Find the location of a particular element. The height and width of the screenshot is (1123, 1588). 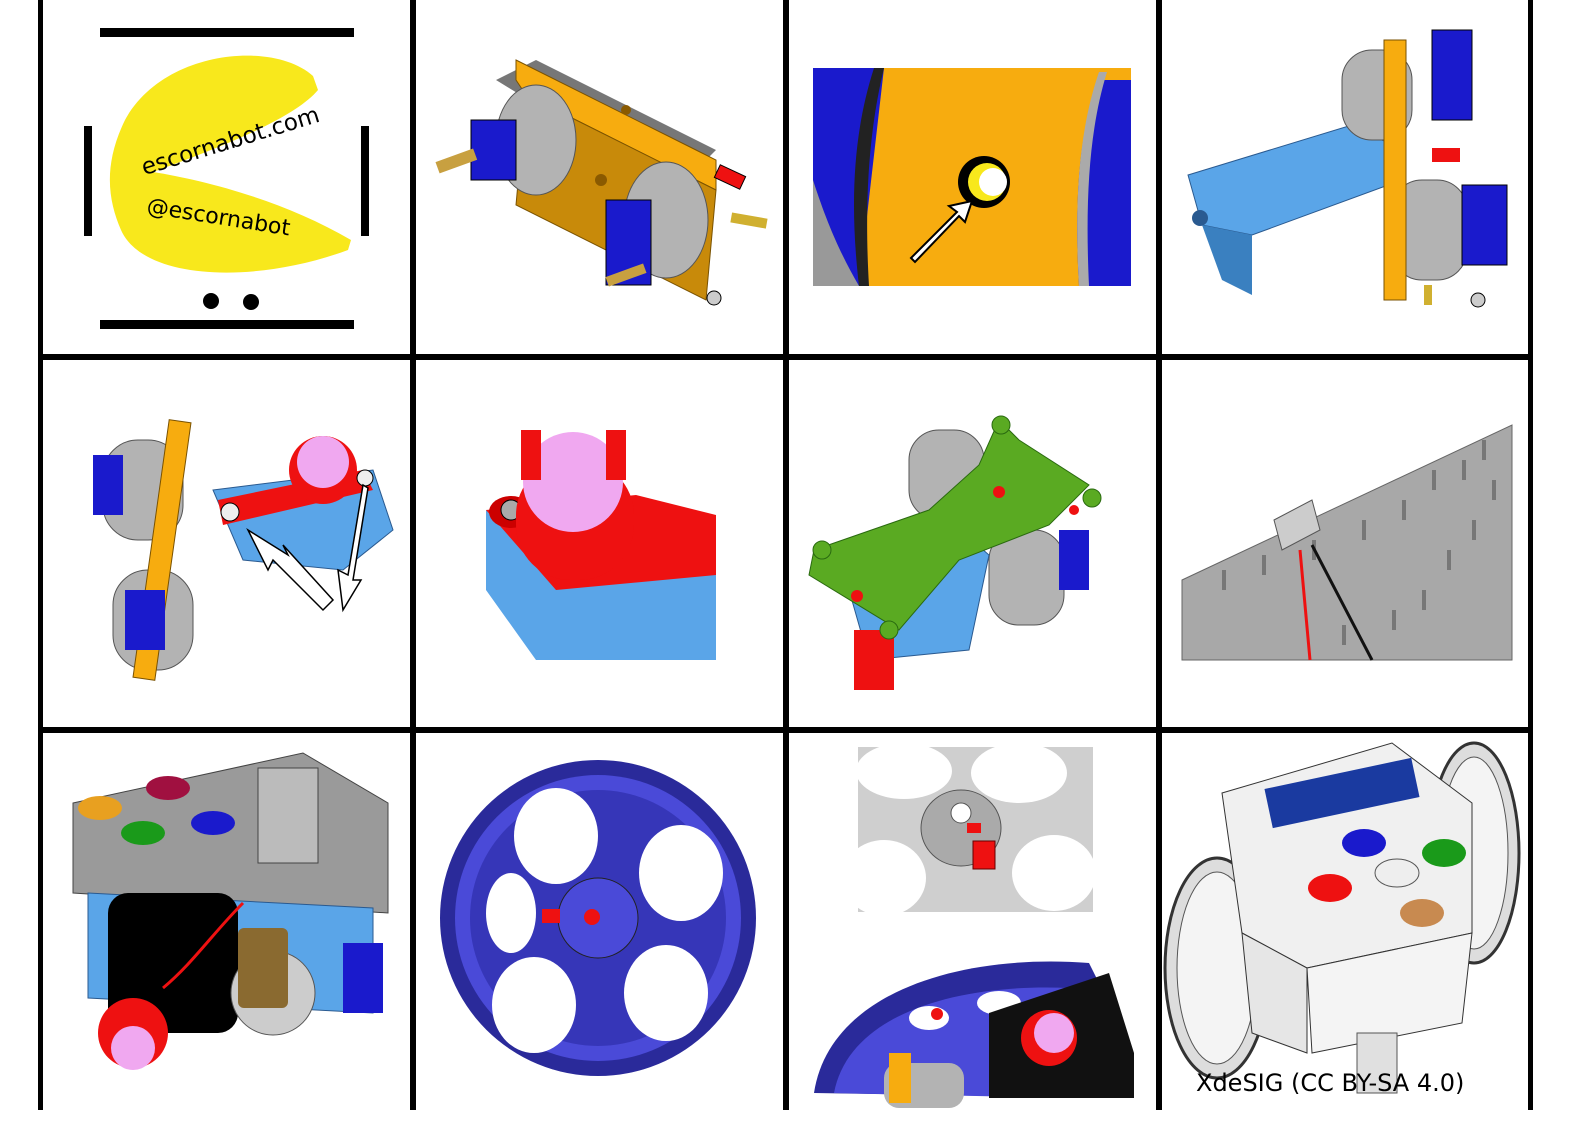

pacman-logo: escornabot.com @escornabot is located at coordinates (226, 178).